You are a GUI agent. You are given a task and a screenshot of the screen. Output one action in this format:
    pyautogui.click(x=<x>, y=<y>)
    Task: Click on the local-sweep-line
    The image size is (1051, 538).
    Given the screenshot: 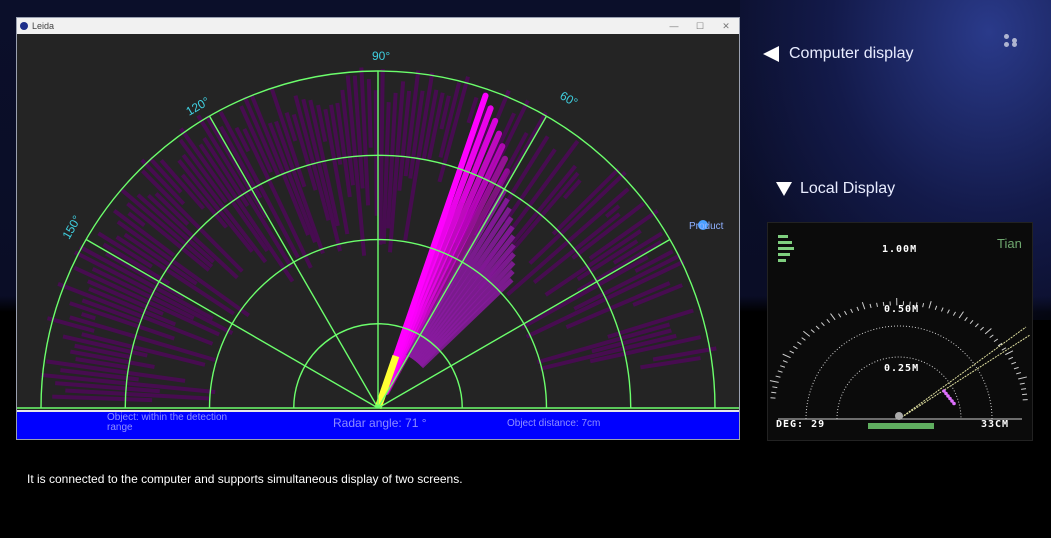 What is the action you would take?
    pyautogui.click(x=964, y=377)
    